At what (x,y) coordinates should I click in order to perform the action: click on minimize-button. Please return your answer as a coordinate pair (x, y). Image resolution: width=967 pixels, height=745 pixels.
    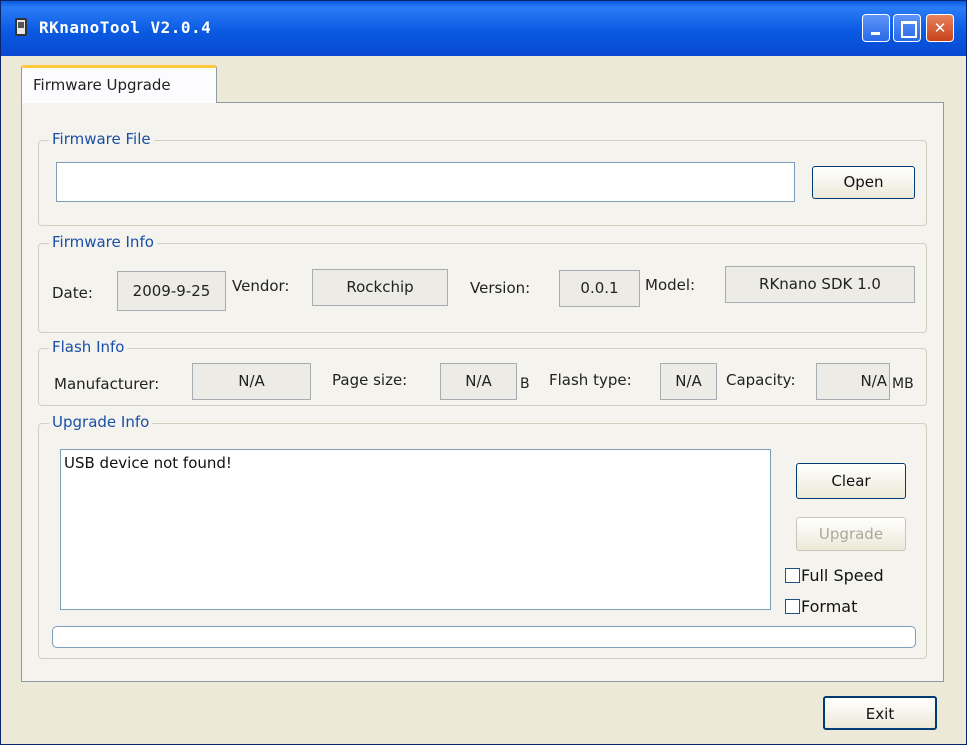
    Looking at the image, I should click on (876, 28).